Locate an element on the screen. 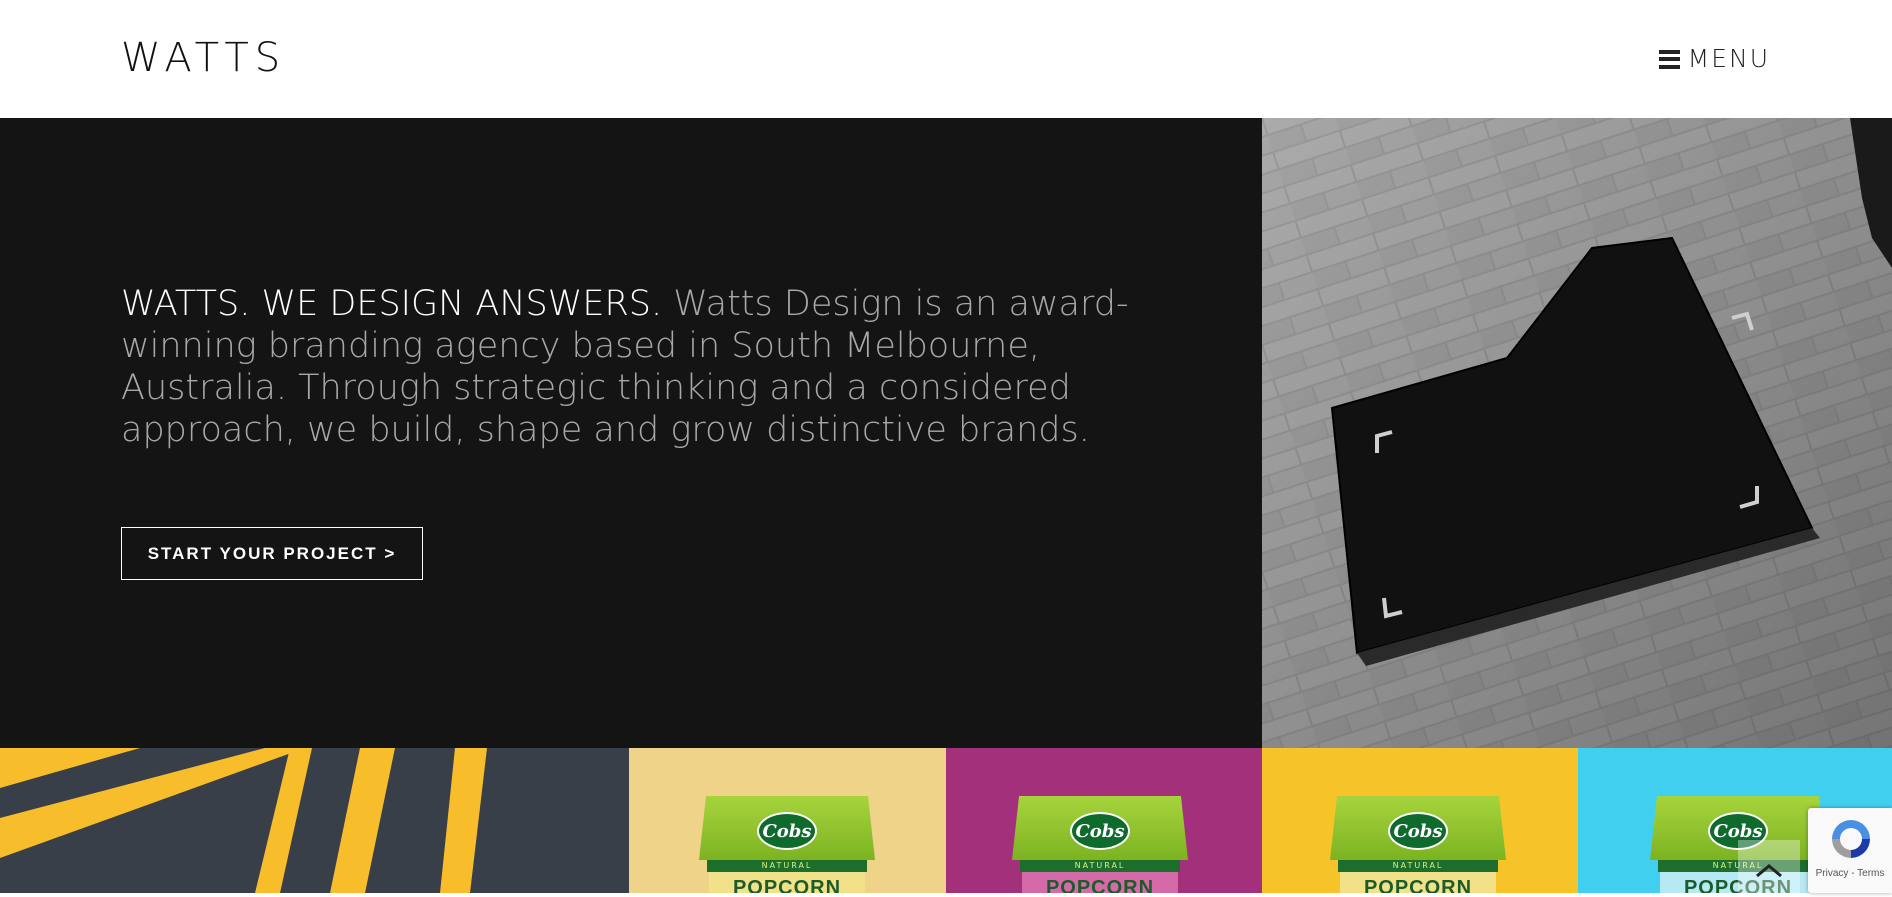  portfolio-tile-cobs-yellow: Cobs NATURAL POPCORN is located at coordinates (787, 820).